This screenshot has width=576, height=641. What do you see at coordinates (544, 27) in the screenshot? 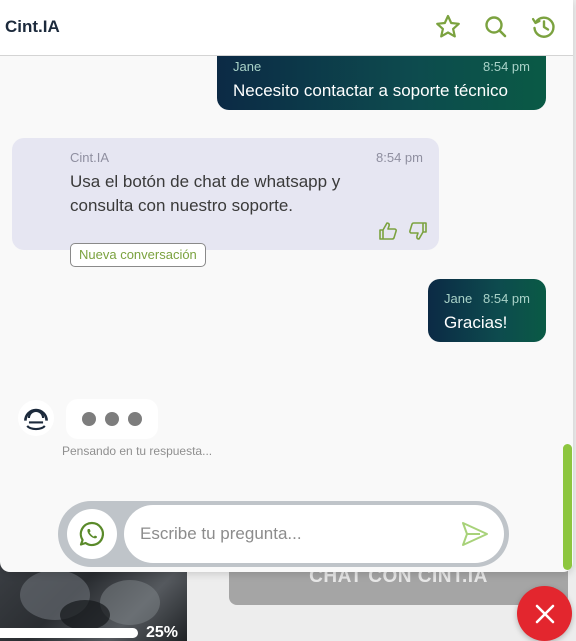
I see `history-icon` at bounding box center [544, 27].